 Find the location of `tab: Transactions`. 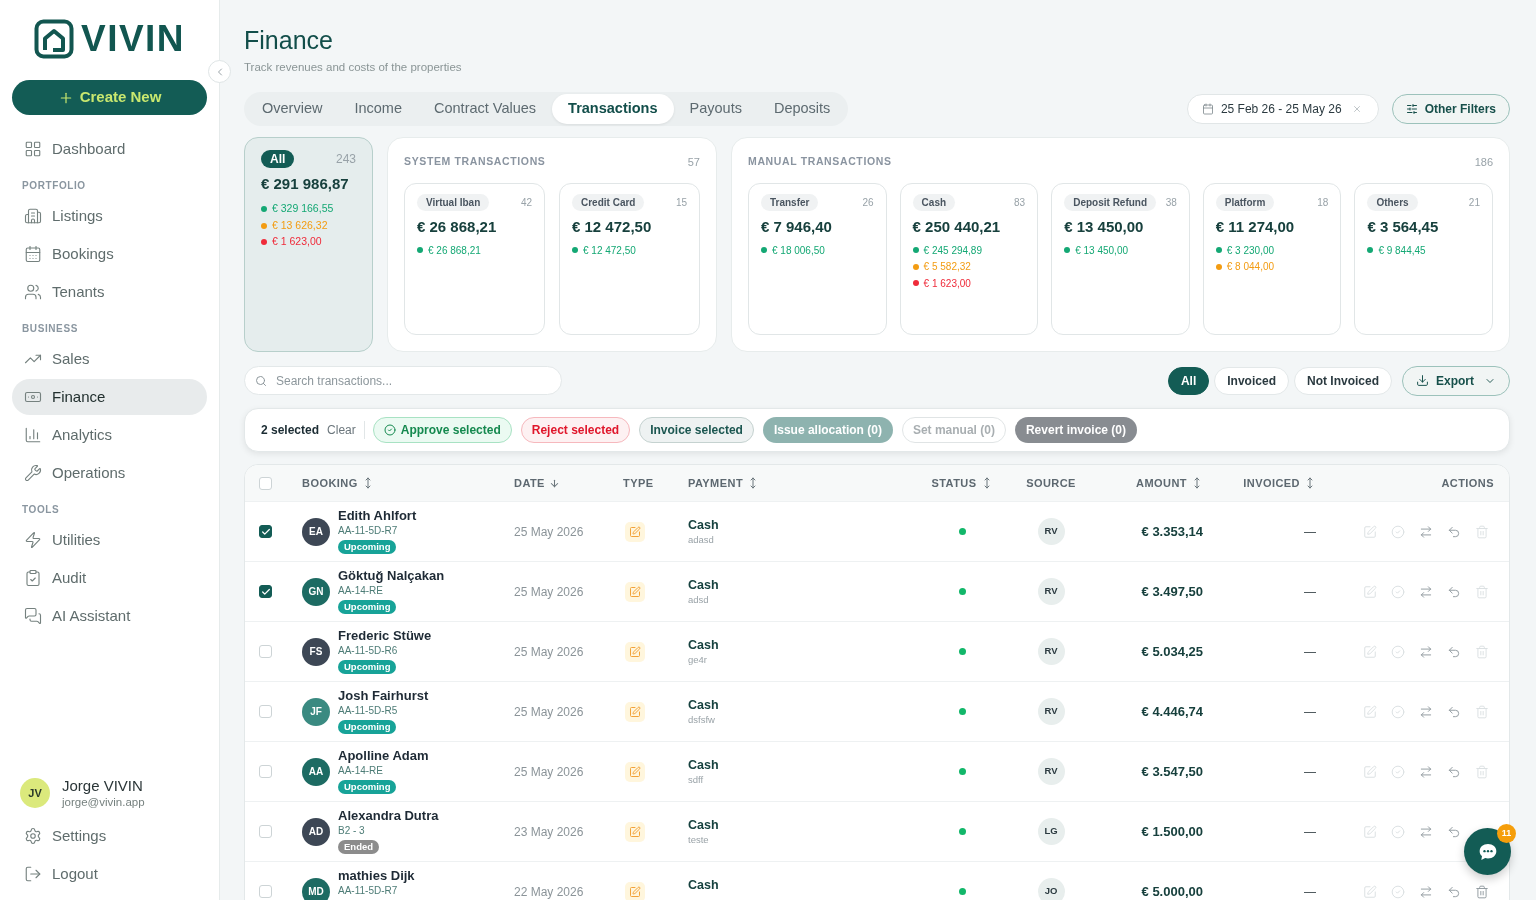

tab: Transactions is located at coordinates (613, 109).